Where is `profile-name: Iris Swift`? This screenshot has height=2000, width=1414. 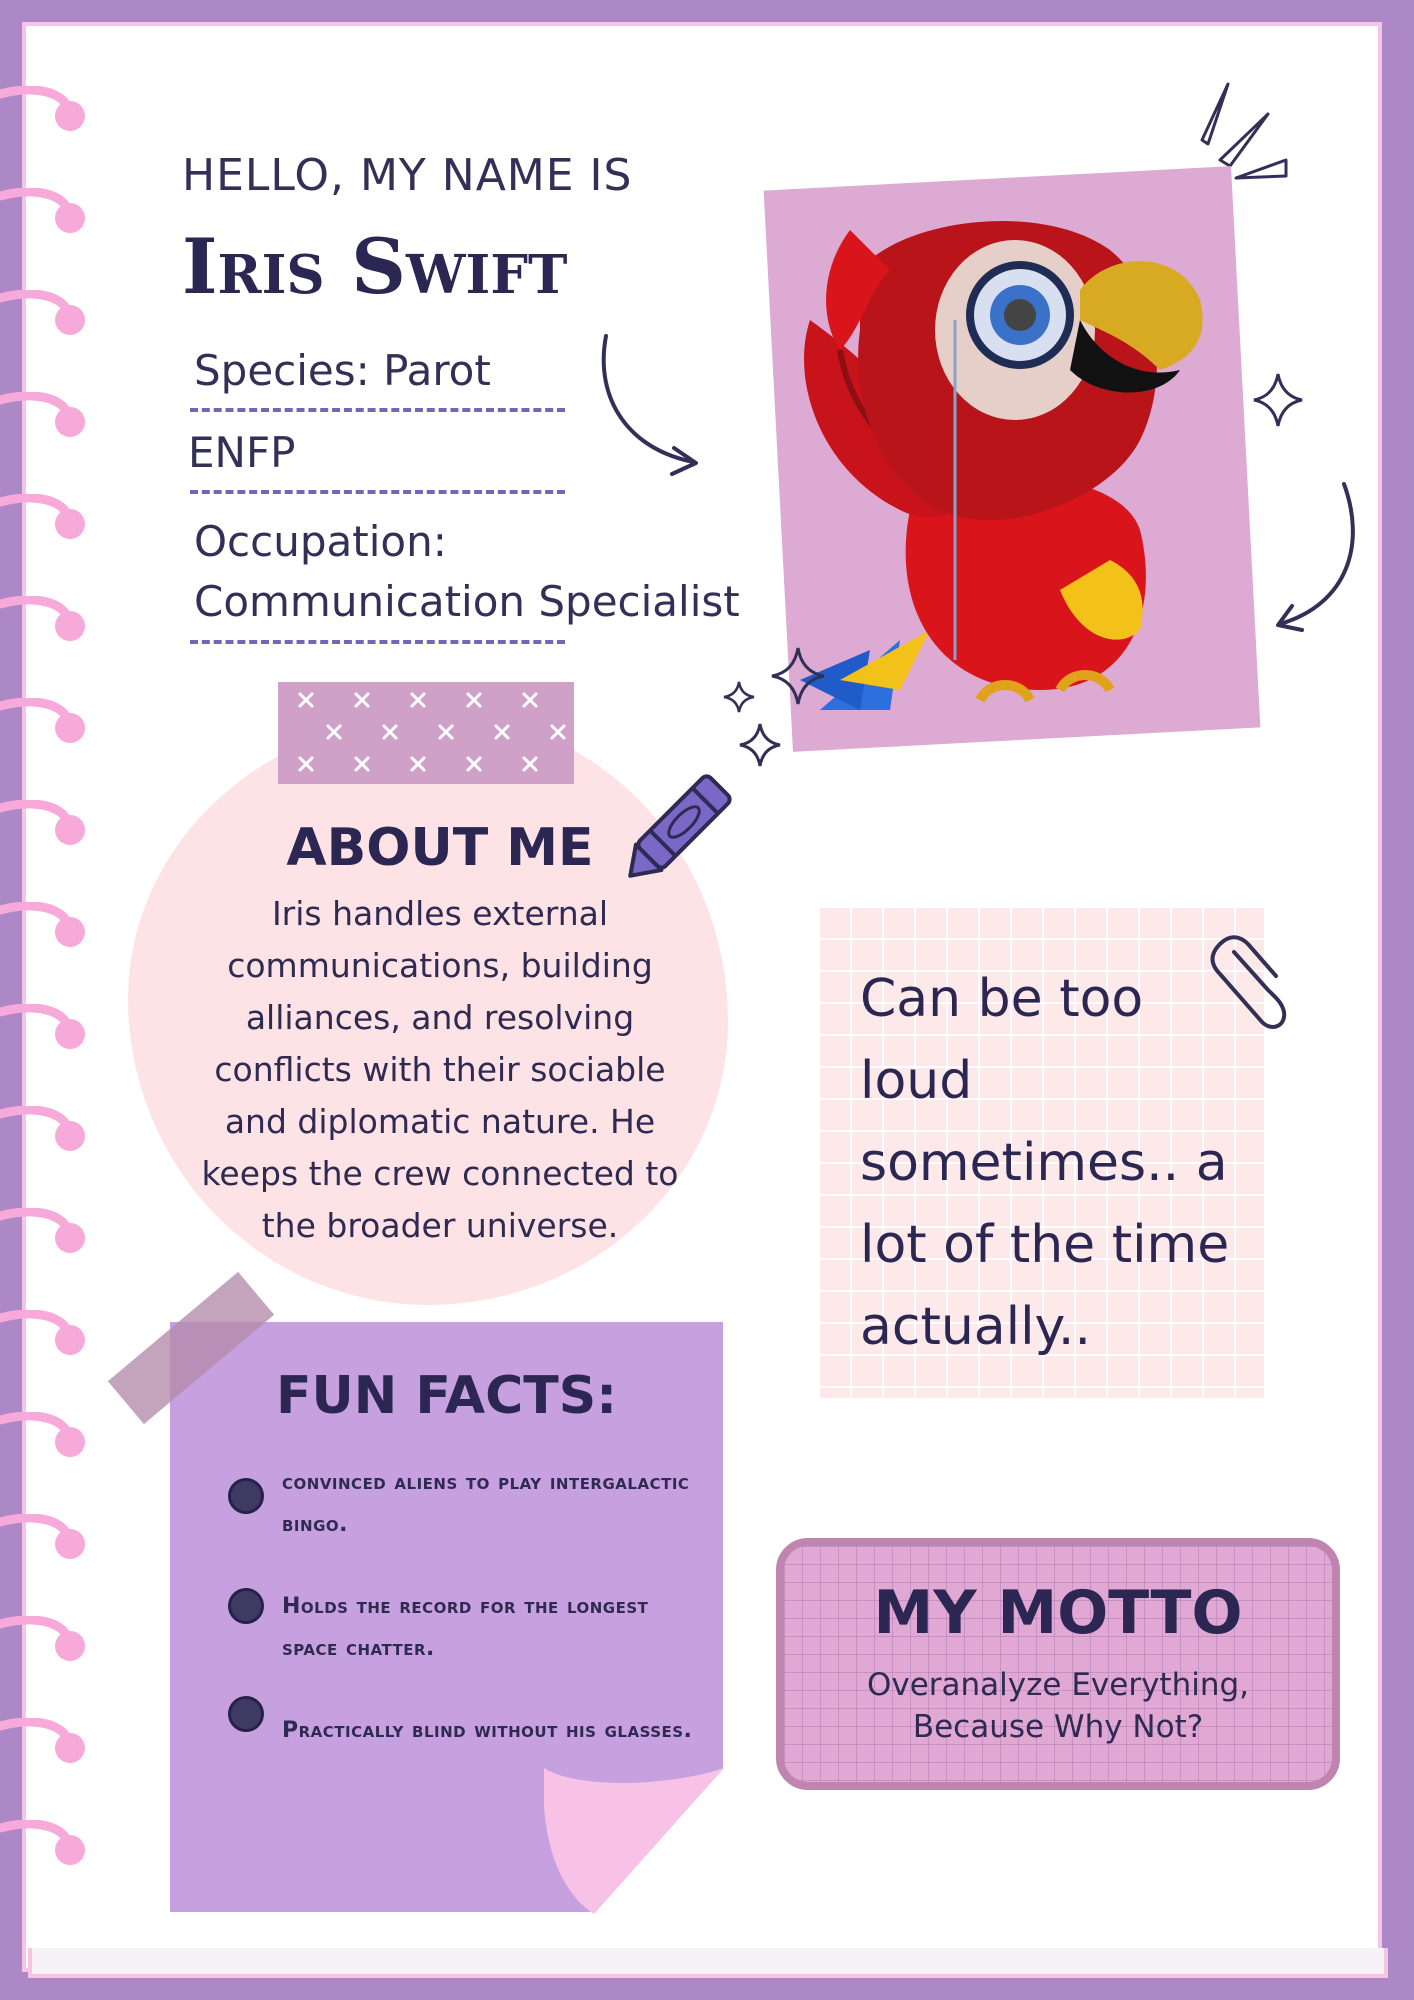 profile-name: Iris Swift is located at coordinates (375, 266).